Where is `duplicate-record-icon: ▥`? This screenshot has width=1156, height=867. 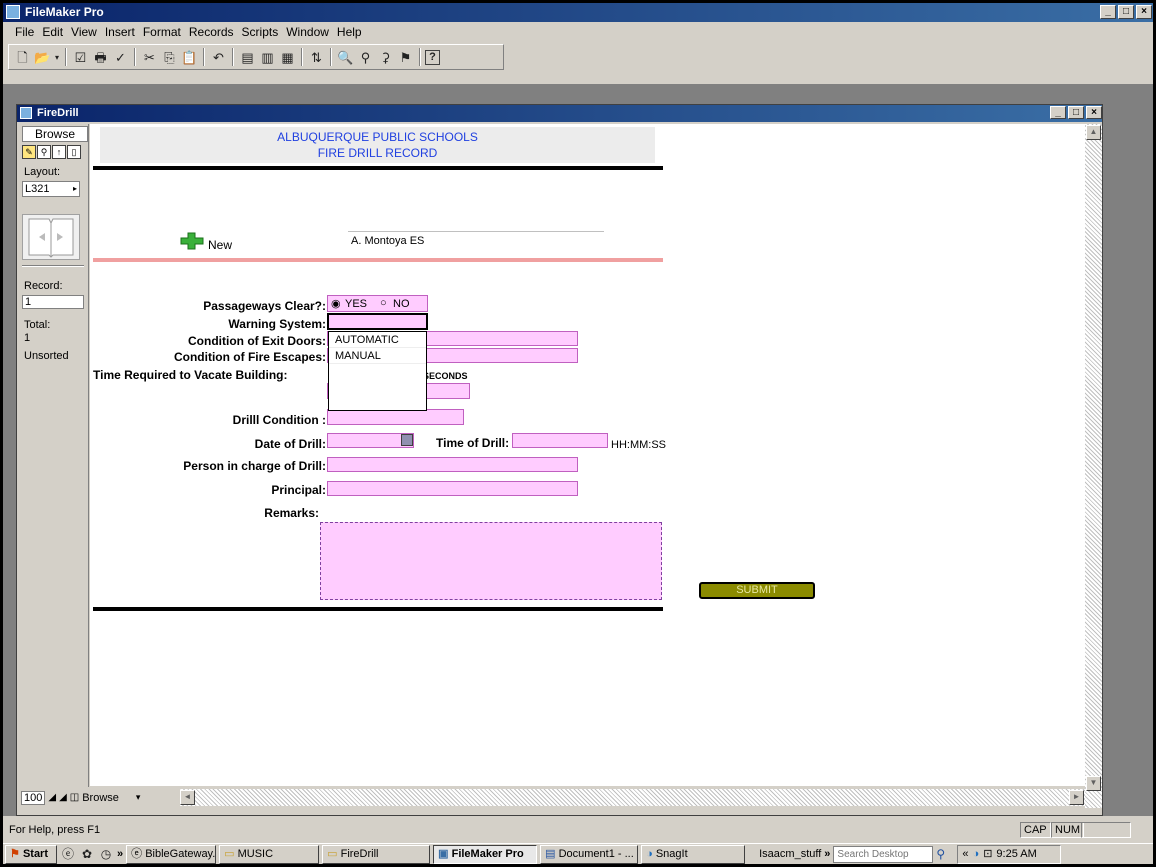
duplicate-record-icon: ▥ is located at coordinates (267, 57).